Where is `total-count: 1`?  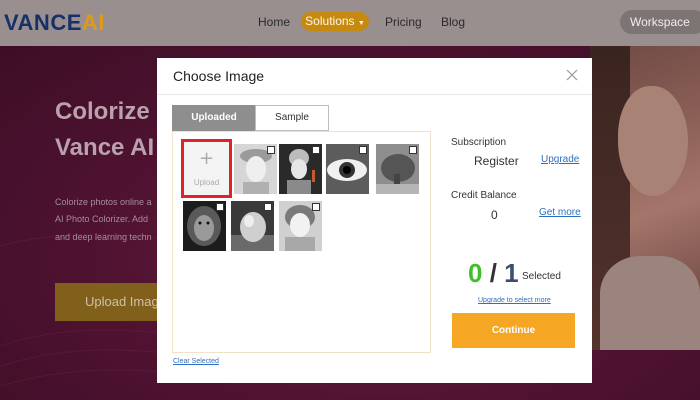 total-count: 1 is located at coordinates (511, 273).